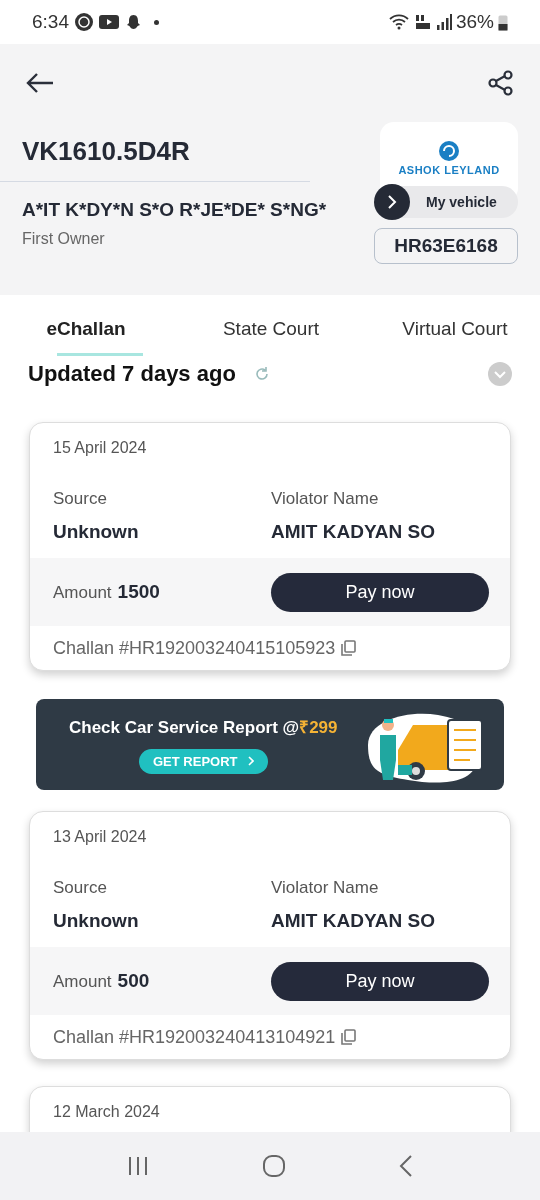 The height and width of the screenshot is (1200, 540). Describe the element at coordinates (138, 591) in the screenshot. I see `amount-value: 1500` at that location.